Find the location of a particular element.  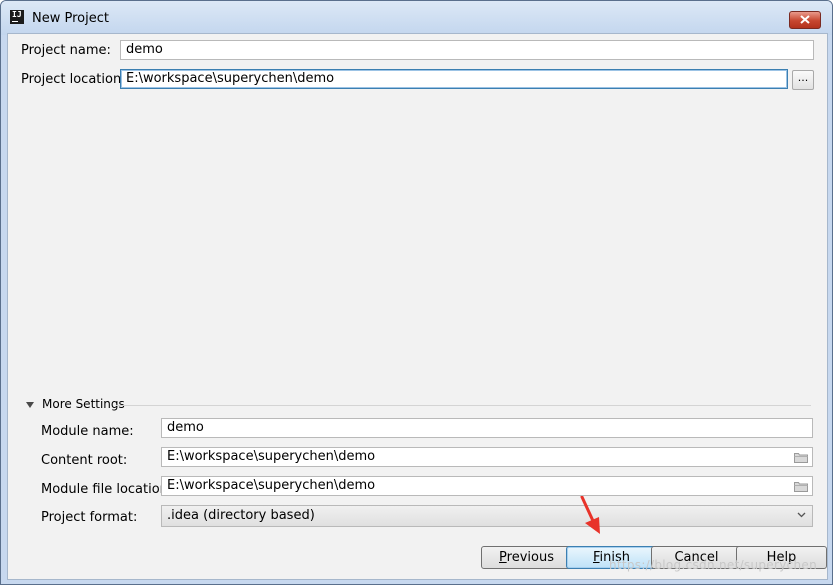

module-file-location-field: E:\workspace\superychen\demo is located at coordinates (487, 486).